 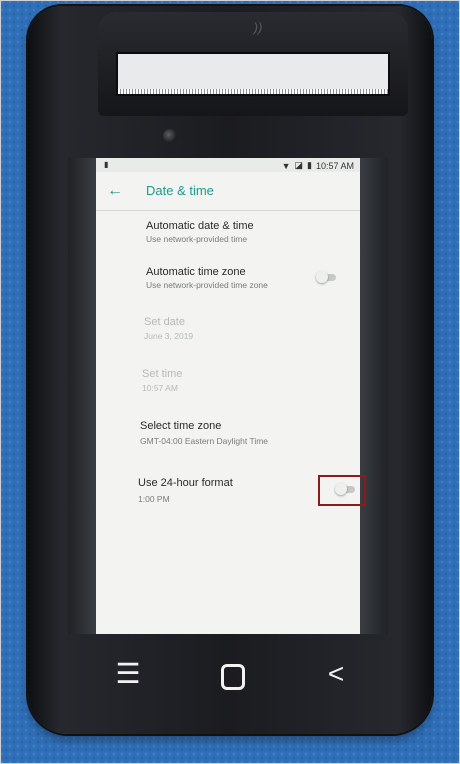 I want to click on setting-title: Automatic time zone, so click(x=196, y=272).